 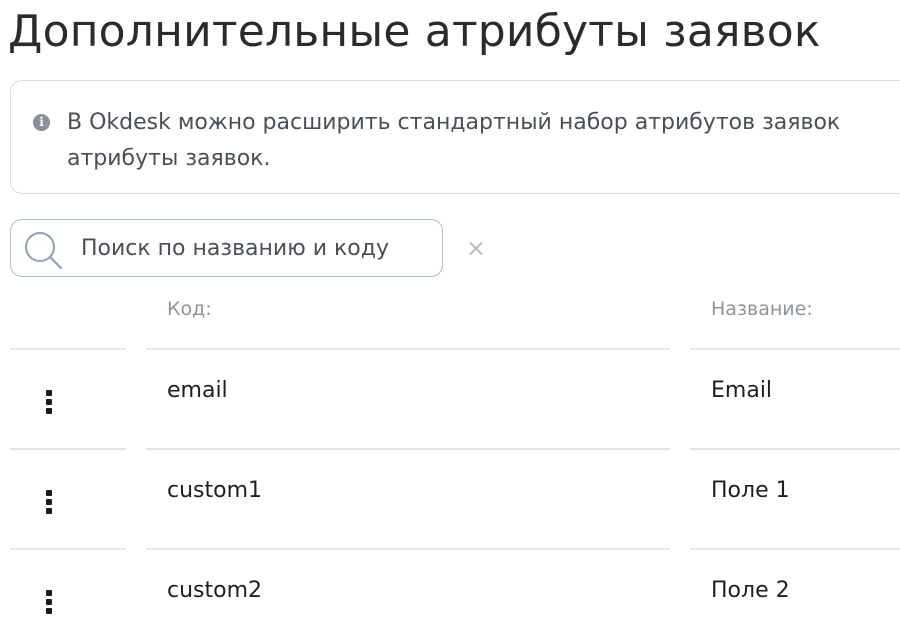 What do you see at coordinates (414, 31) in the screenshot?
I see `page-title: Дополнительные атрибуты заявок` at bounding box center [414, 31].